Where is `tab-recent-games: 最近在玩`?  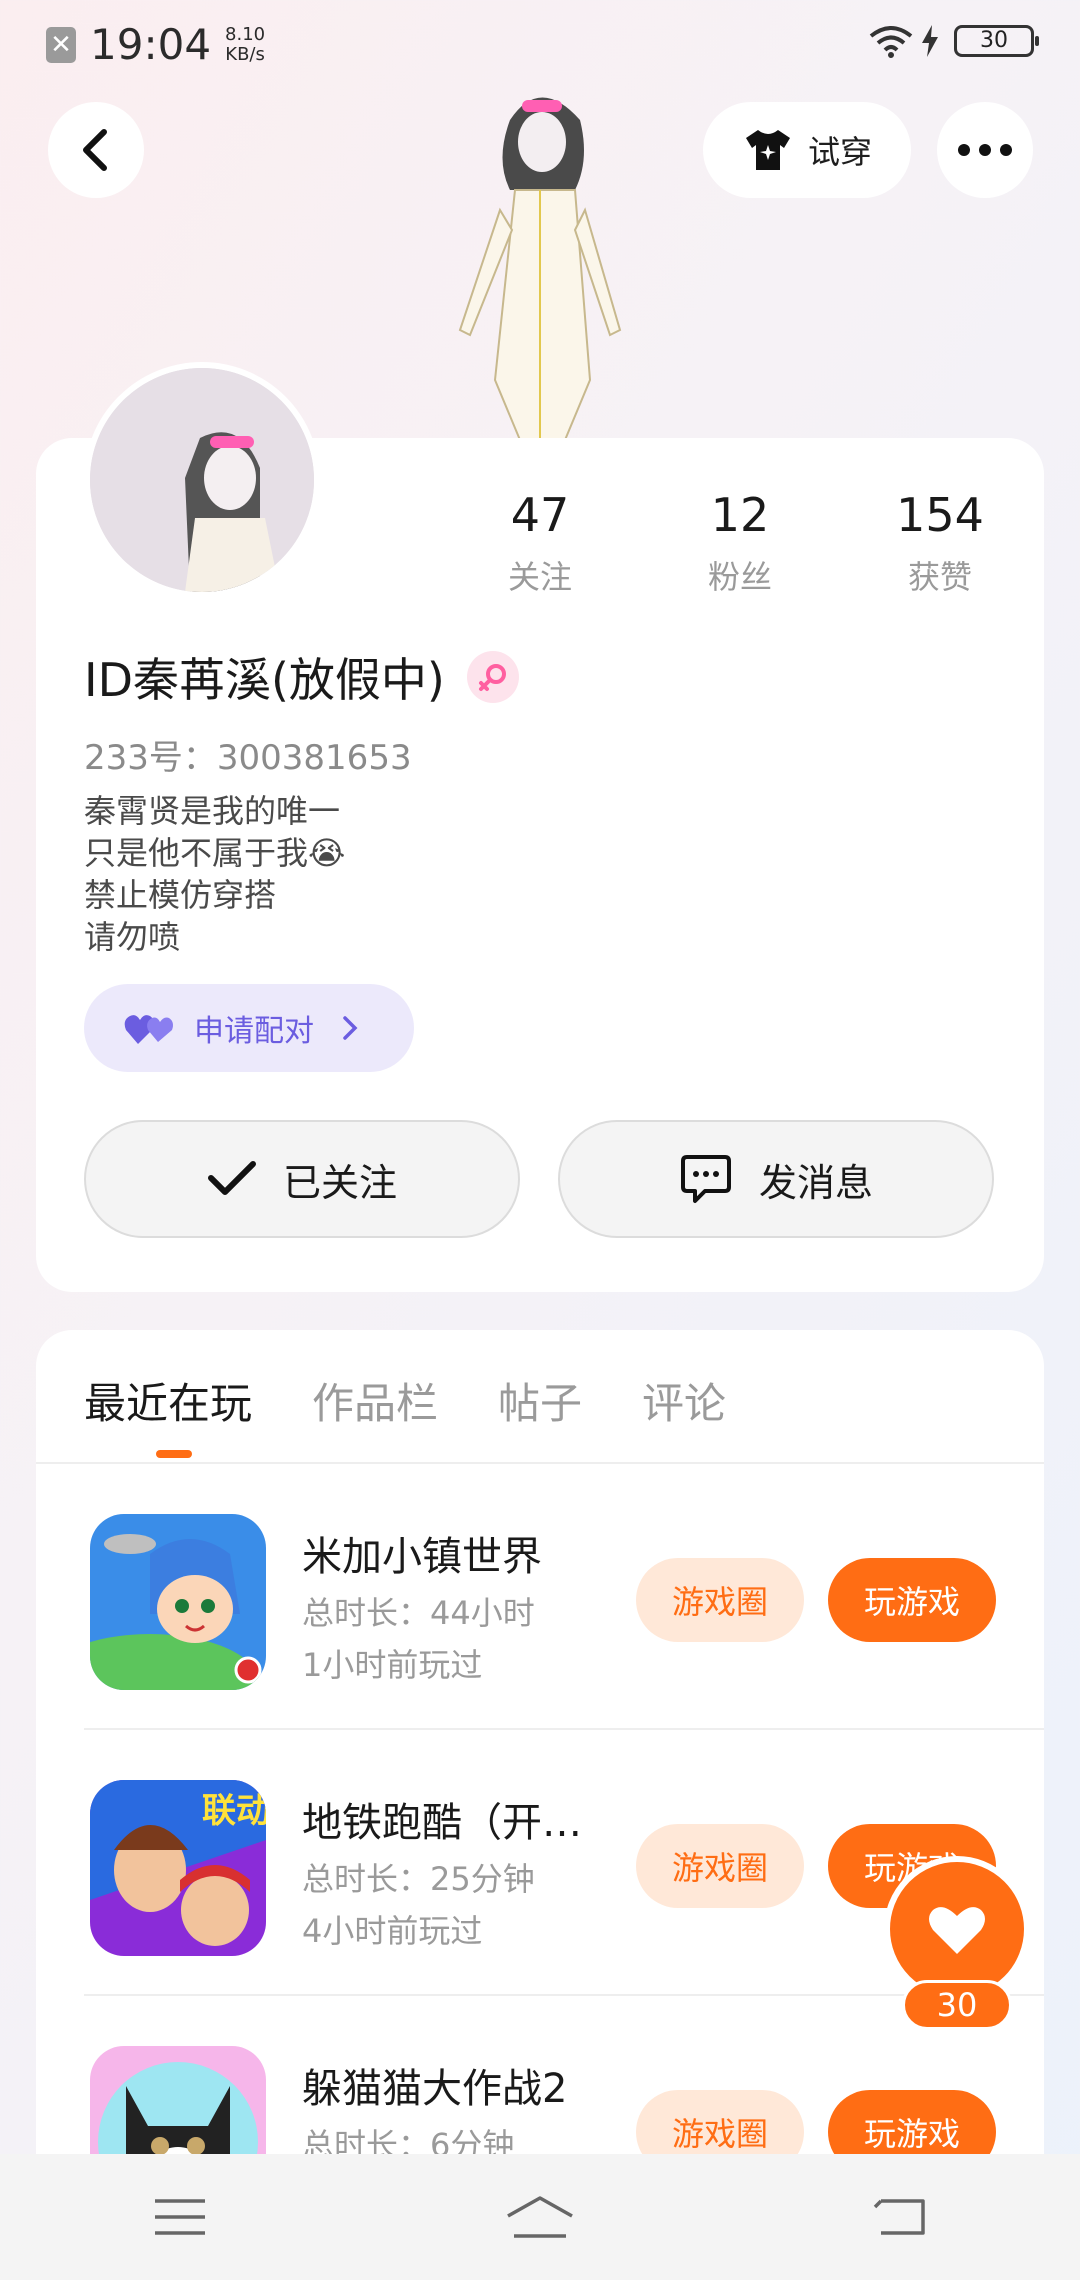
tab-recent-games: 最近在玩 is located at coordinates (168, 1399).